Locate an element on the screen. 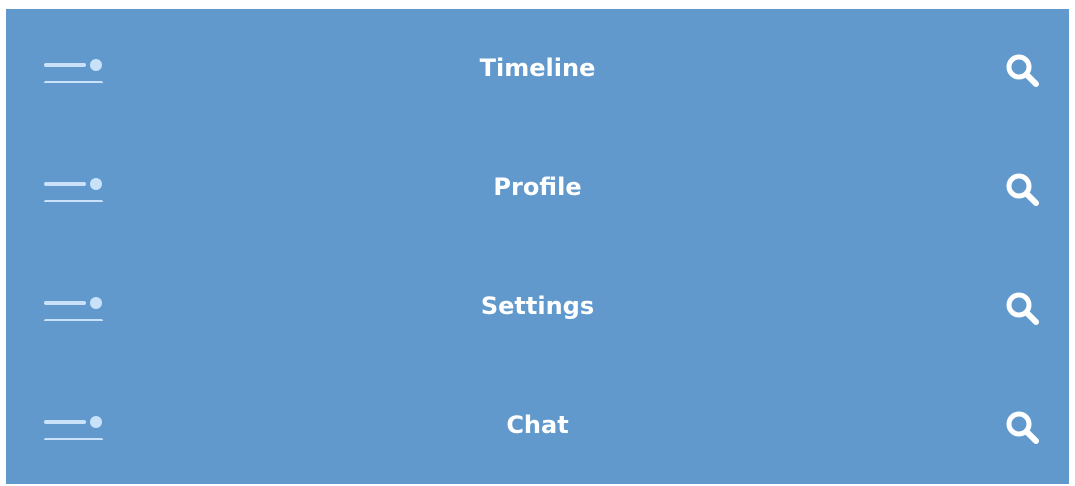 This screenshot has height=486, width=1075. header-title: Profile is located at coordinates (537, 187).